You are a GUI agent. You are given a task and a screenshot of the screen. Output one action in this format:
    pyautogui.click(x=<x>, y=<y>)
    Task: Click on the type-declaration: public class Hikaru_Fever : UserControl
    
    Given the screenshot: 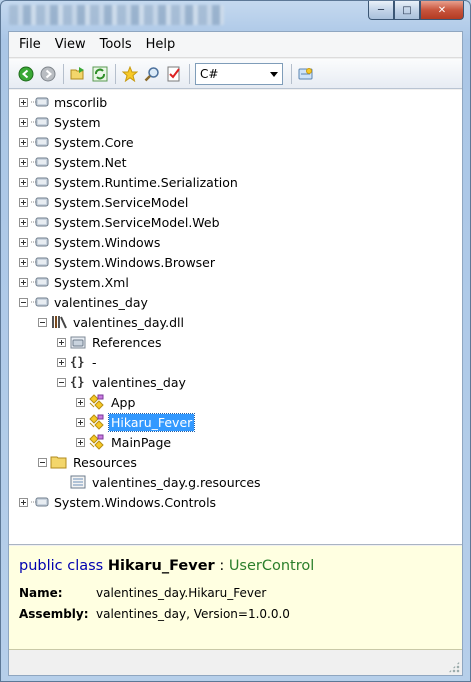 What is the action you would take?
    pyautogui.click(x=235, y=566)
    